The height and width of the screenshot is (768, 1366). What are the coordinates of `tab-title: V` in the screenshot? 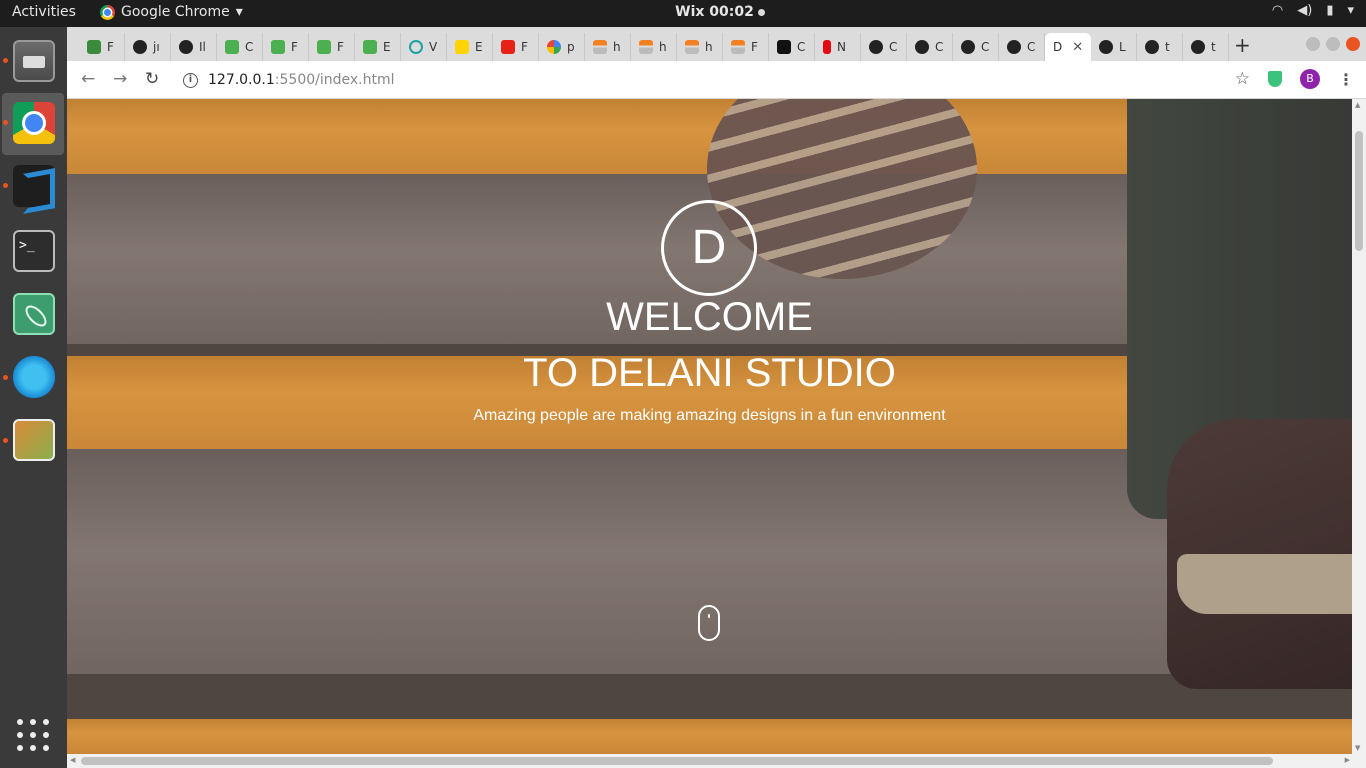 It's located at (433, 47).